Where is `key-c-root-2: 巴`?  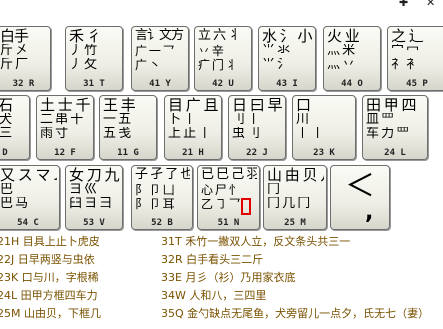
key-c-root-2: 巴 is located at coordinates (6, 190).